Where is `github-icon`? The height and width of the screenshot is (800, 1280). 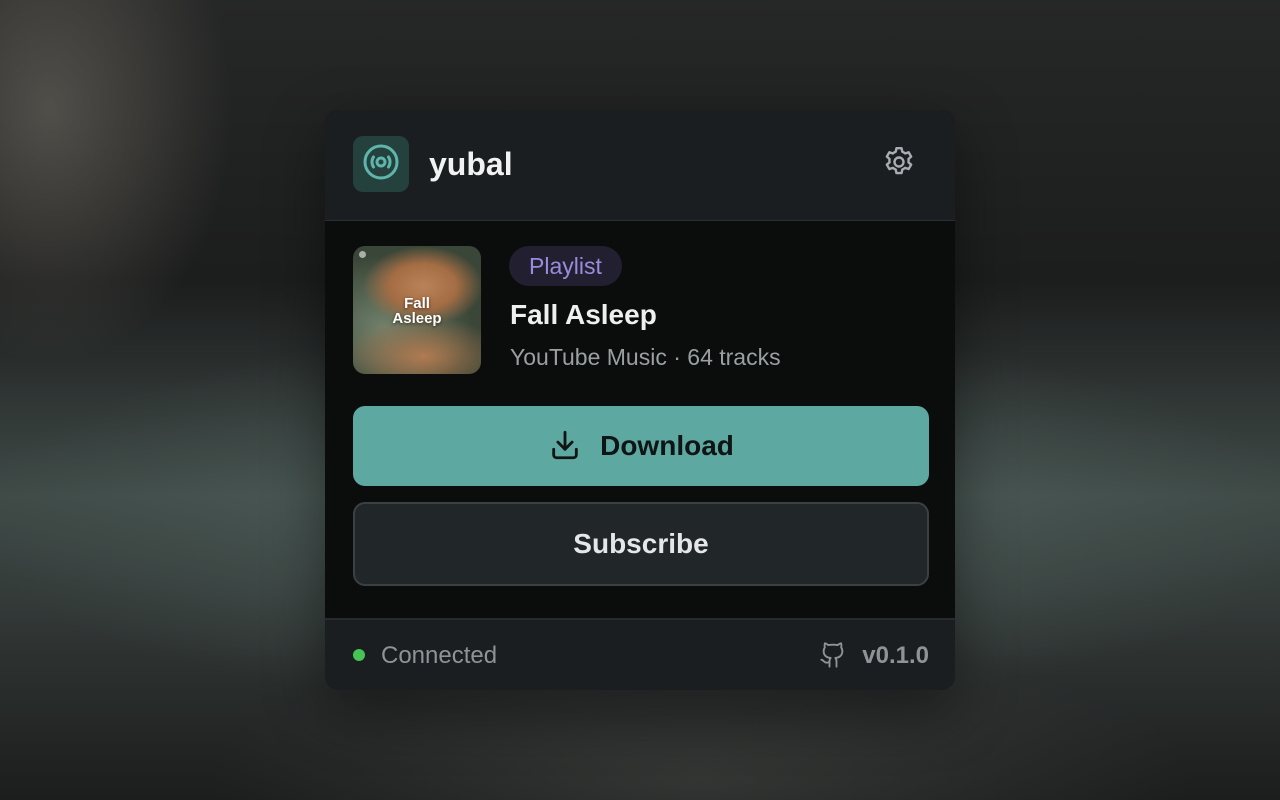
github-icon is located at coordinates (833, 657).